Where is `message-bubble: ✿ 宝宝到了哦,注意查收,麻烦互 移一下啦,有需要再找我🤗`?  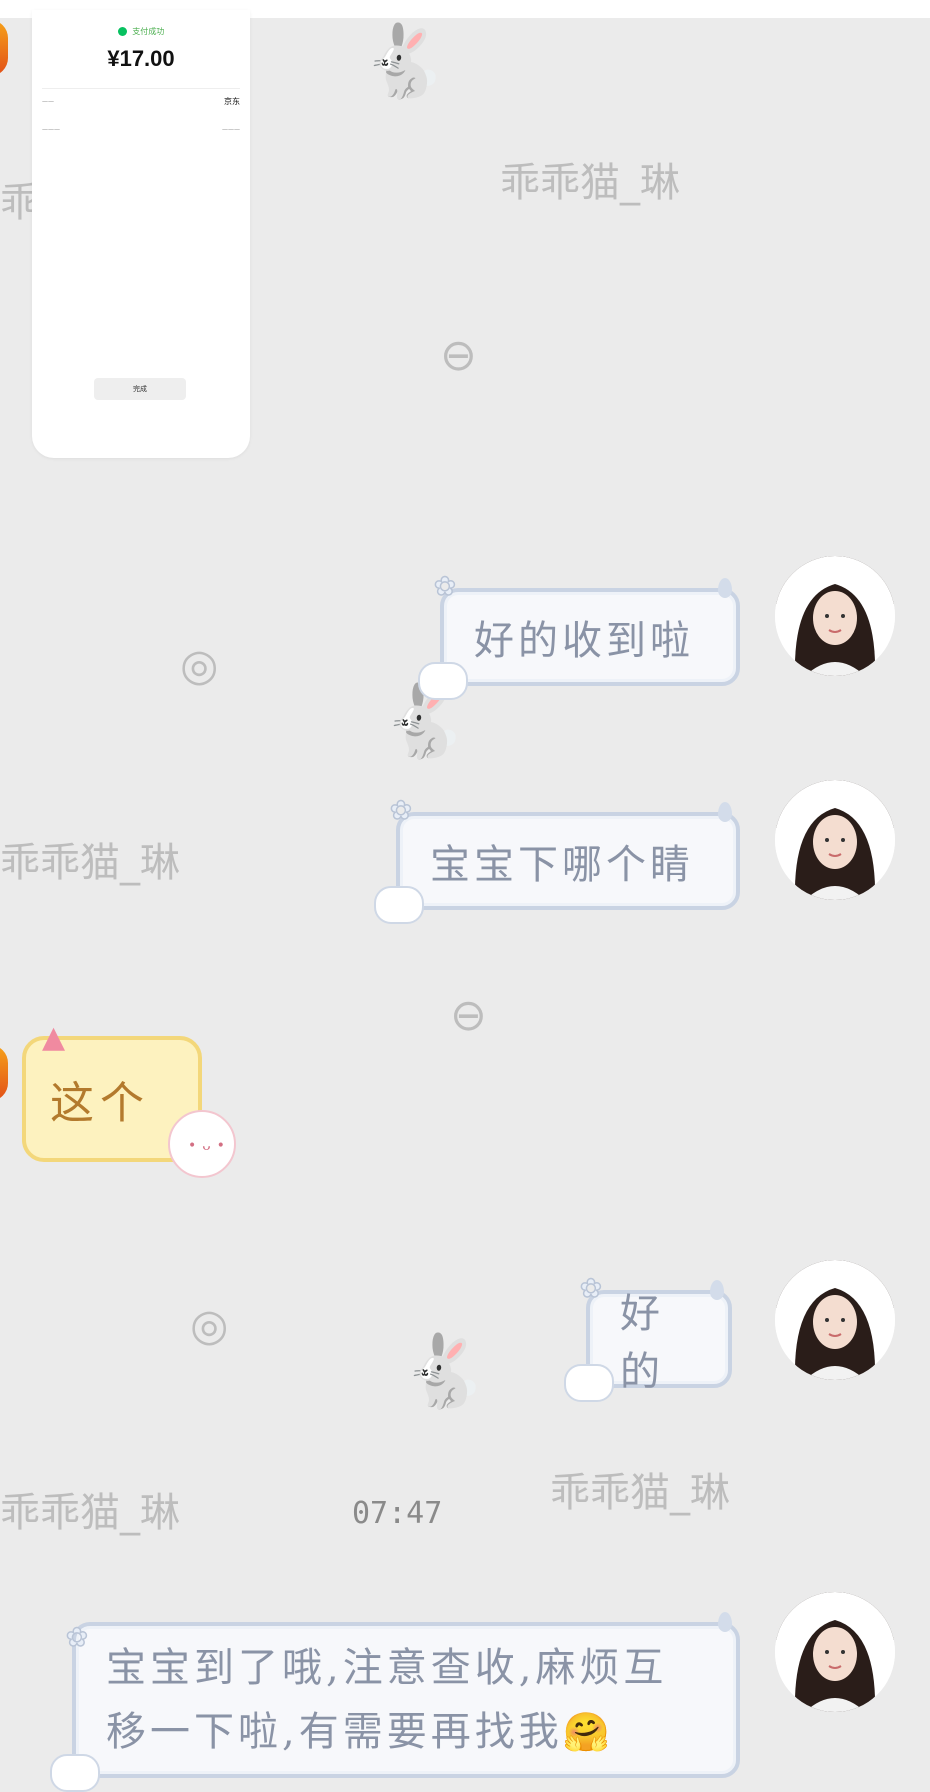
message-bubble: ✿ 宝宝到了哦,注意查收,麻烦互 移一下啦,有需要再找我🤗 is located at coordinates (395, 1702).